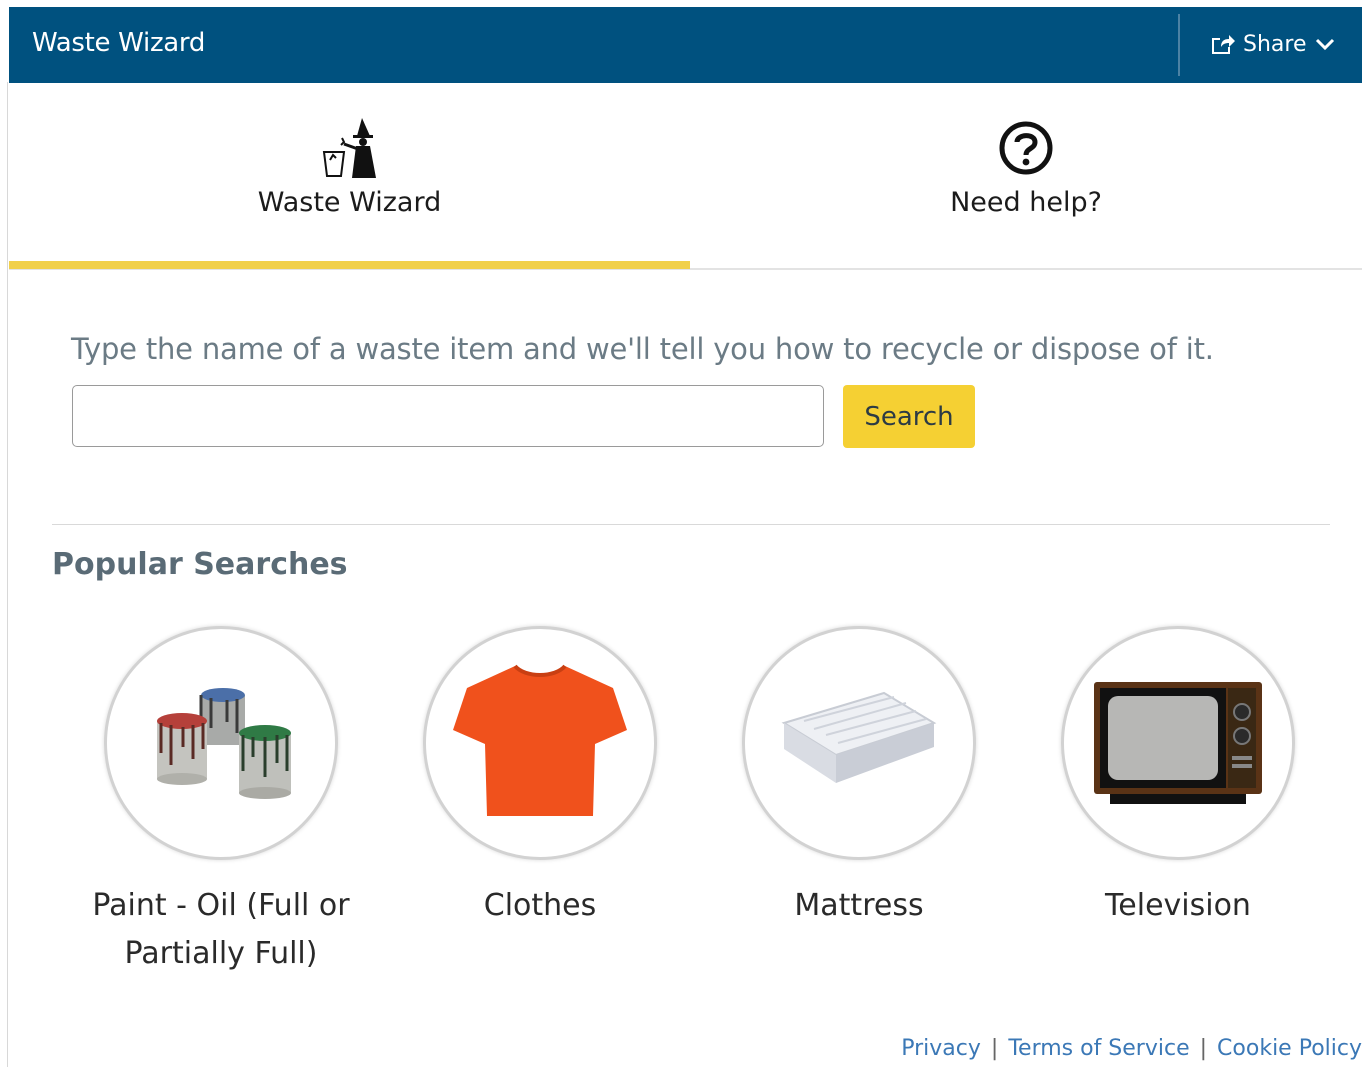 Image resolution: width=1362 pixels, height=1067 pixels. I want to click on share-button: Share, so click(1272, 44).